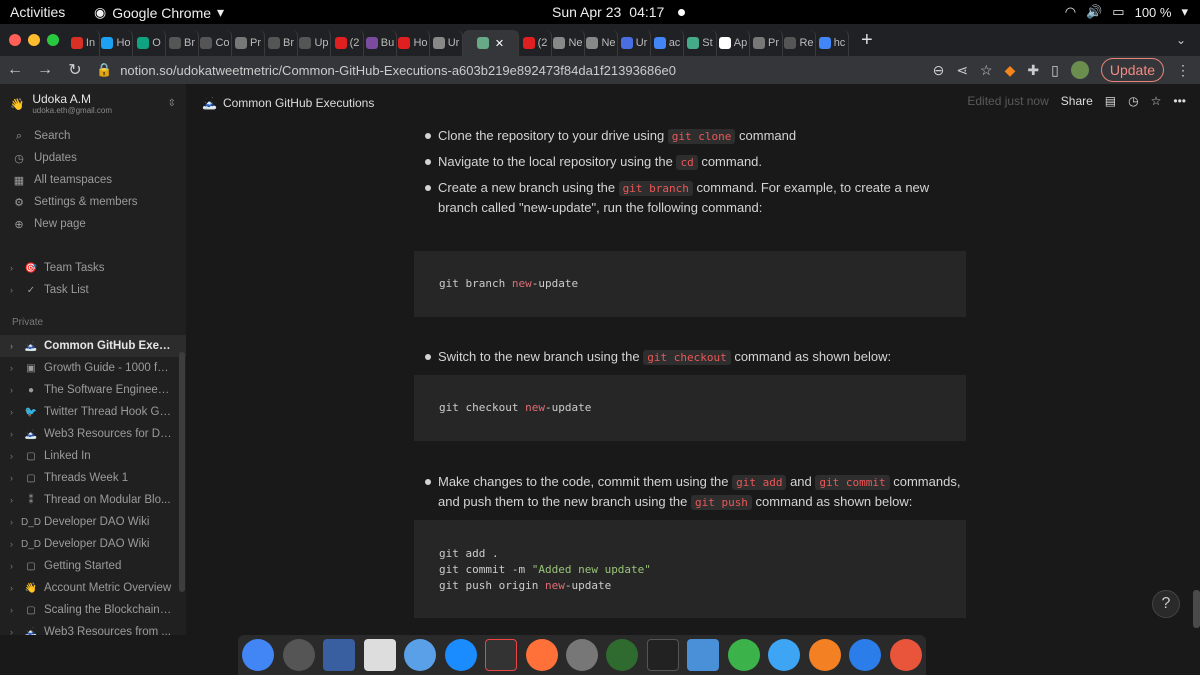  I want to click on clock: Sun Apr 23 04:17, so click(619, 12).